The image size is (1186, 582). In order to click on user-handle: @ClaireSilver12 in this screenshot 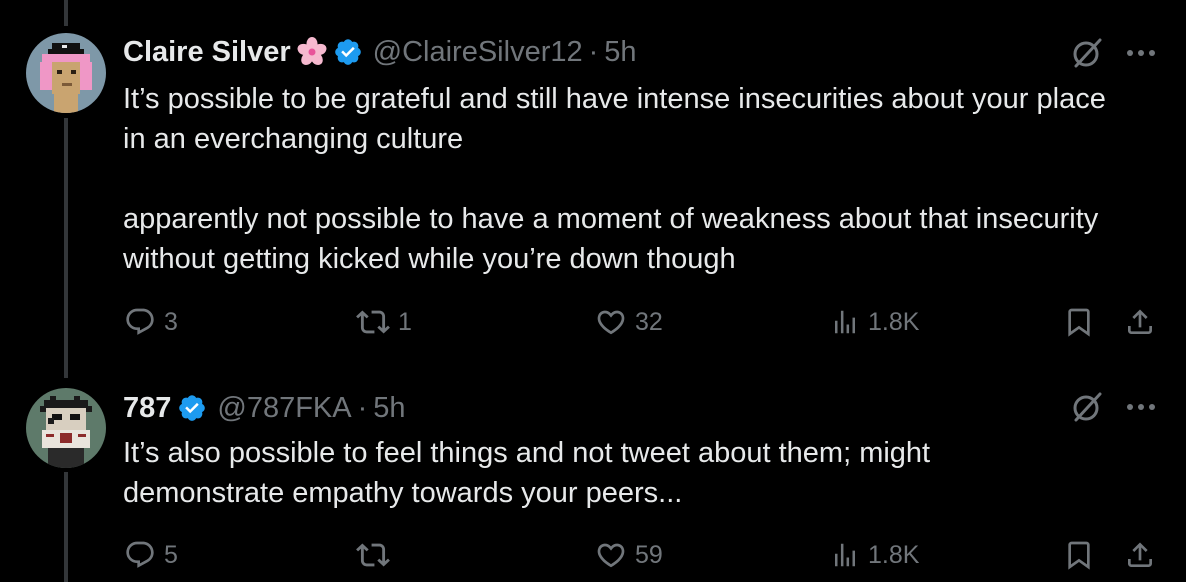, I will do `click(478, 52)`.